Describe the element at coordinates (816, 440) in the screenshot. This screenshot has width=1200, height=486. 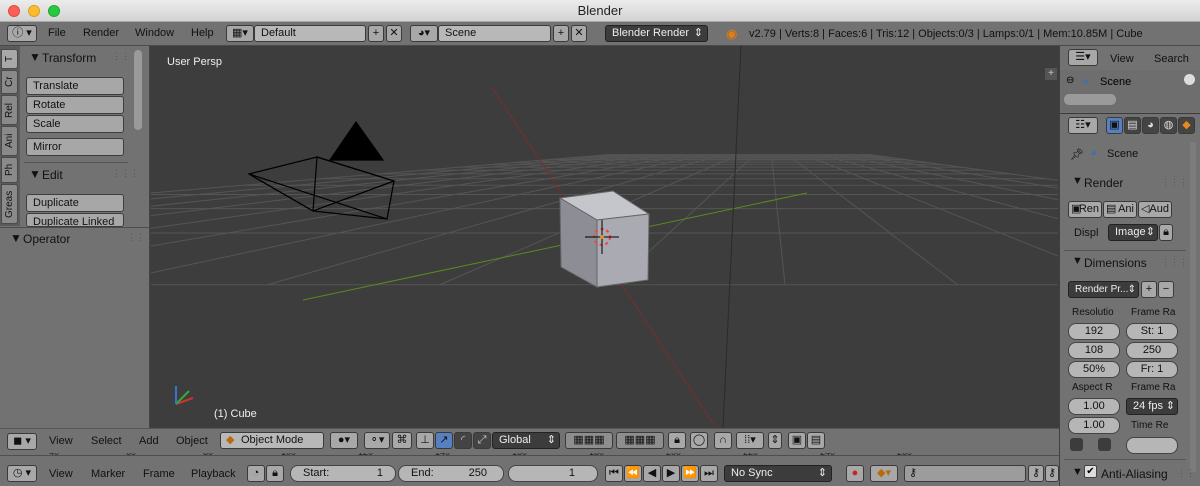
I see `render-animation-button: ▤` at that location.